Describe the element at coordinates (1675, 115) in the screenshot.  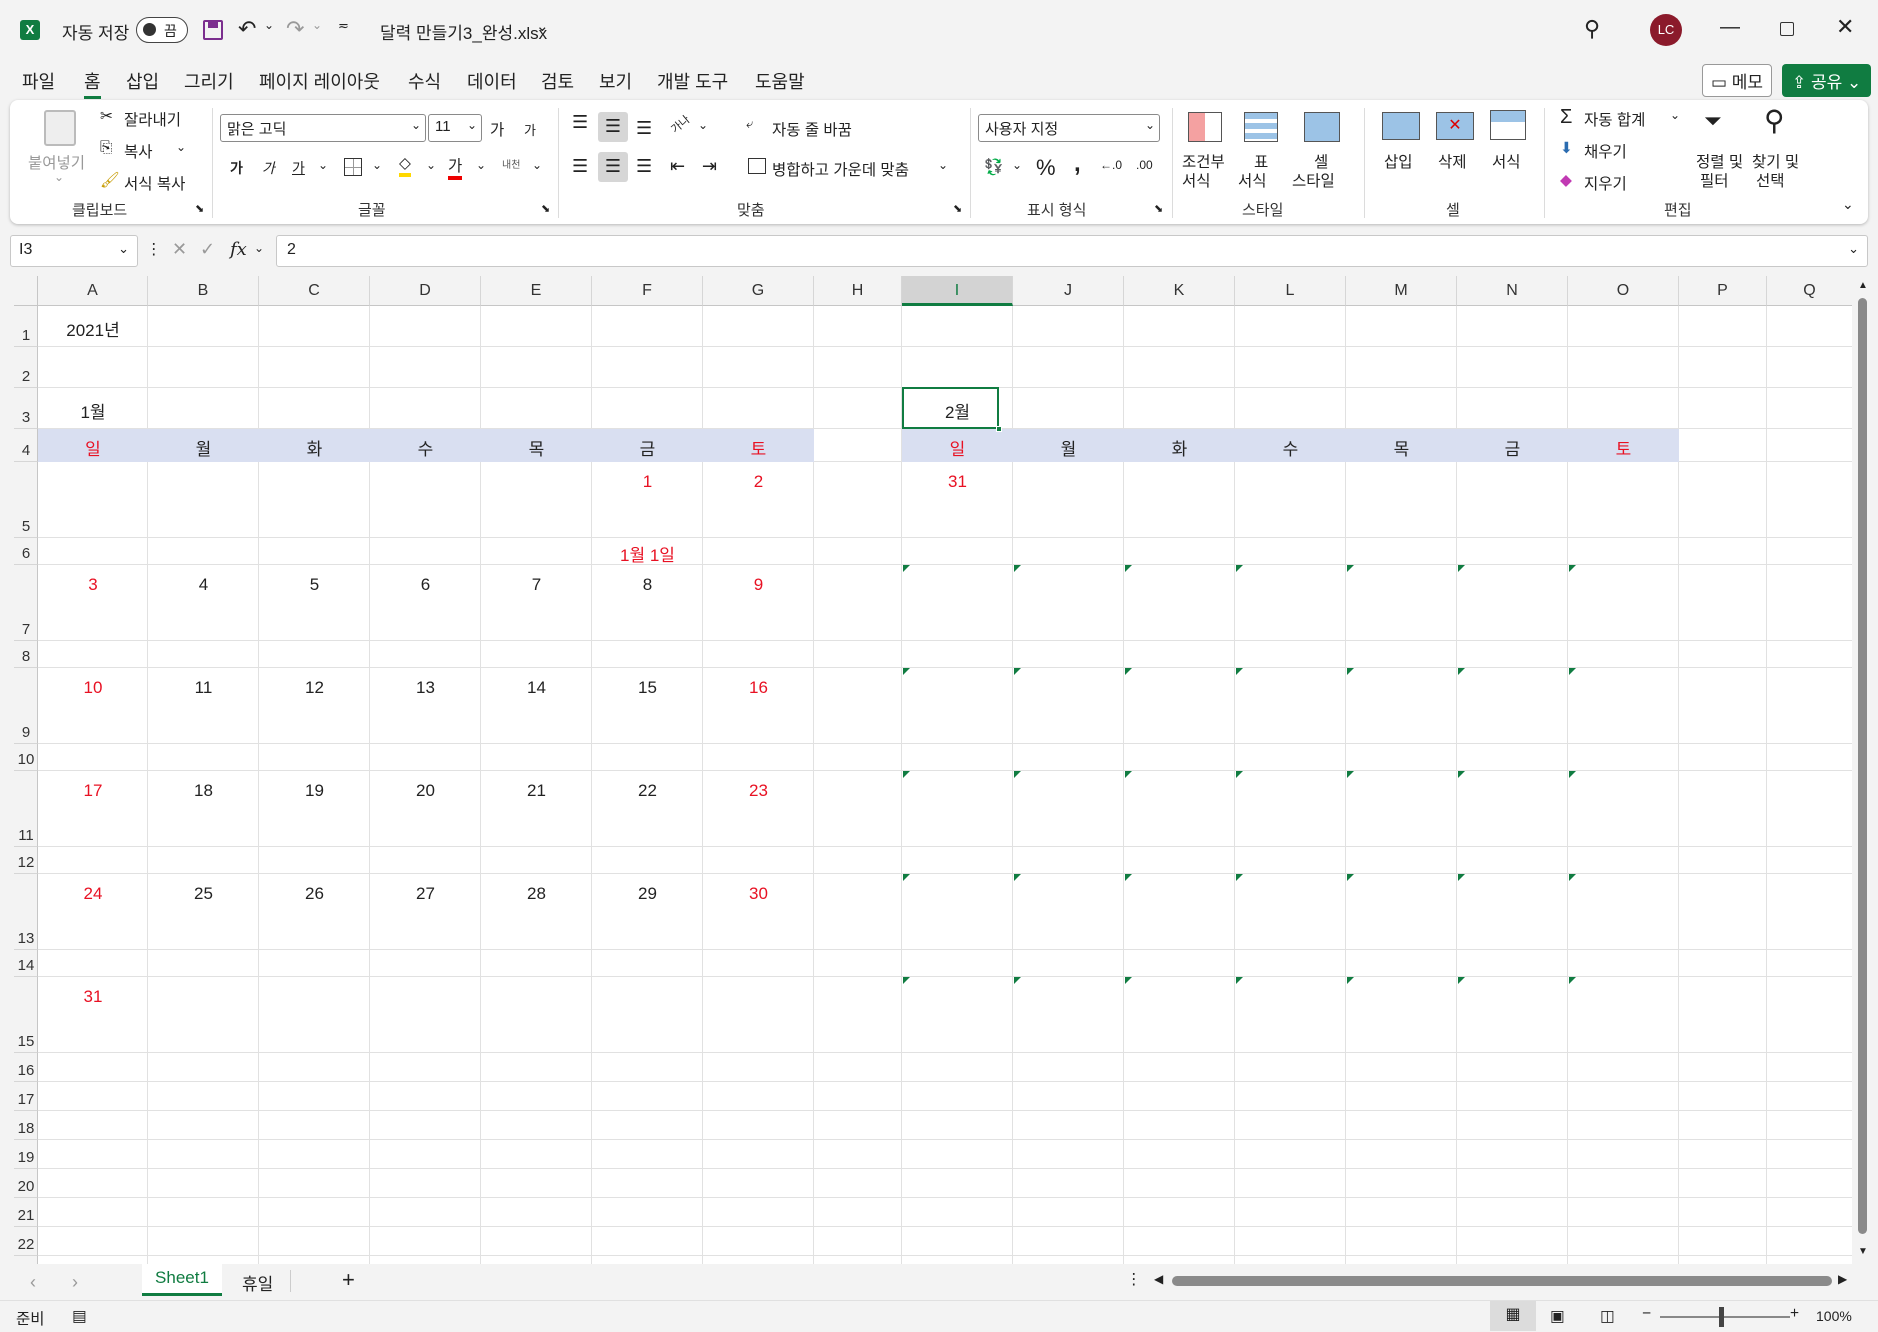
I see `autosum-dropdown-icon: ⌄` at that location.